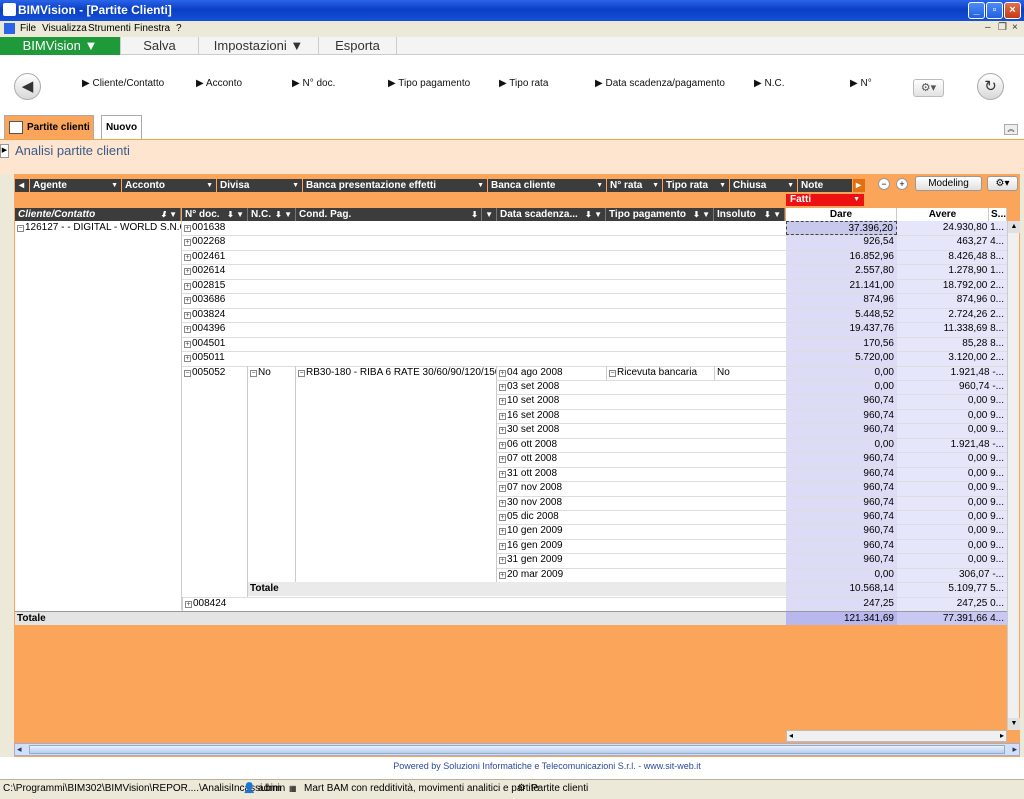  I want to click on filter-scroll-right-icon: ▸, so click(859, 185).